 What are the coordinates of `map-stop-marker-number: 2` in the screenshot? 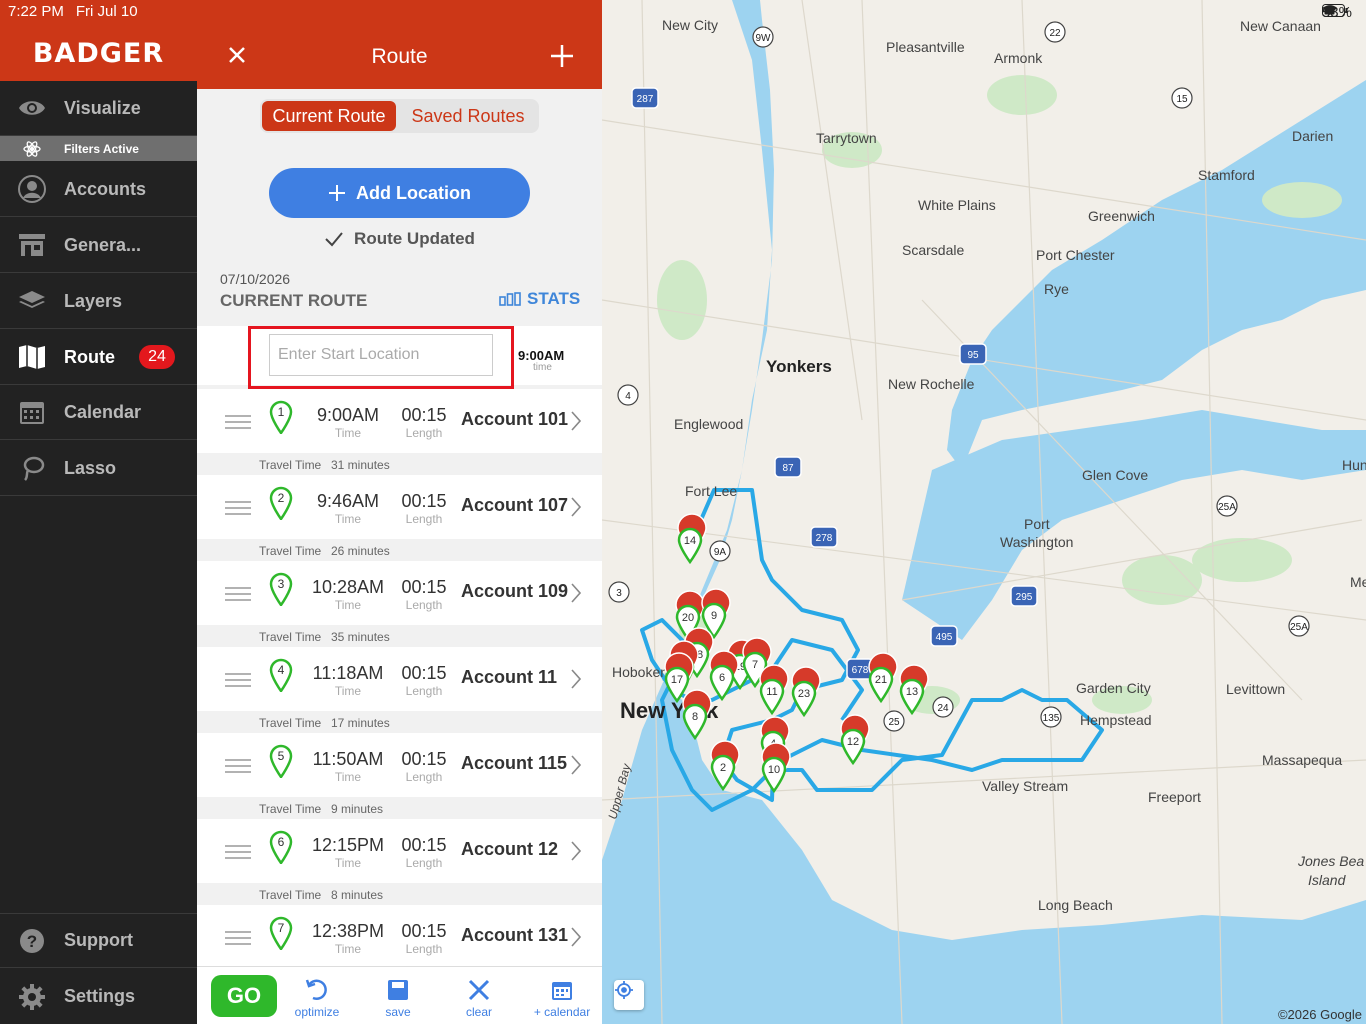 It's located at (723, 768).